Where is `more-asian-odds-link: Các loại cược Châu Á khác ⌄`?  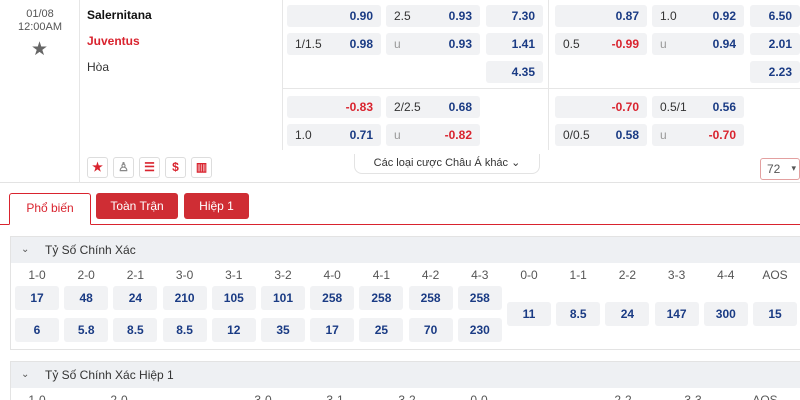
more-asian-odds-link: Các loại cược Châu Á khác ⌄ is located at coordinates (447, 164).